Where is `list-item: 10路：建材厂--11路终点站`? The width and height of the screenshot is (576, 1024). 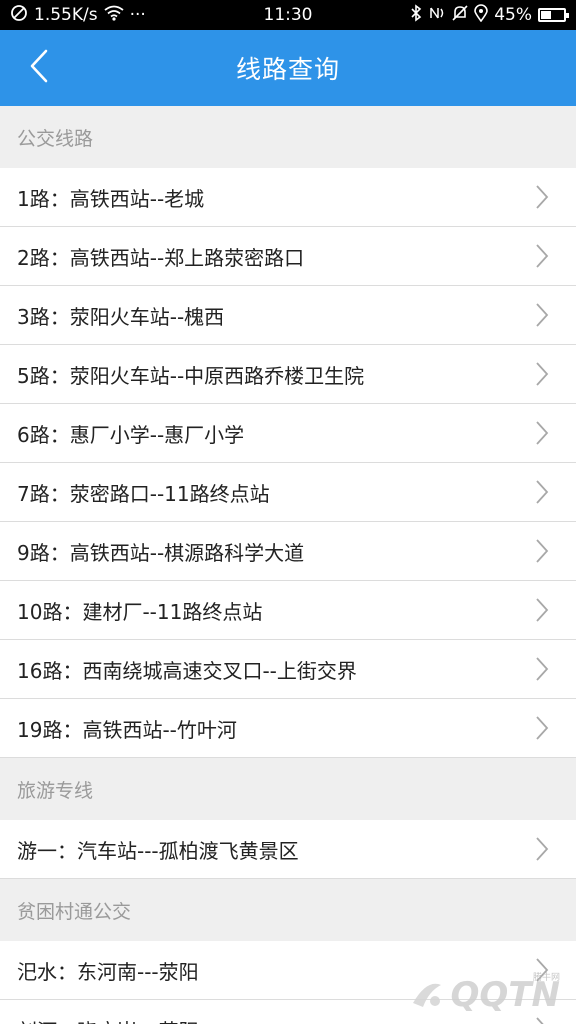 list-item: 10路：建材厂--11路终点站 is located at coordinates (288, 610).